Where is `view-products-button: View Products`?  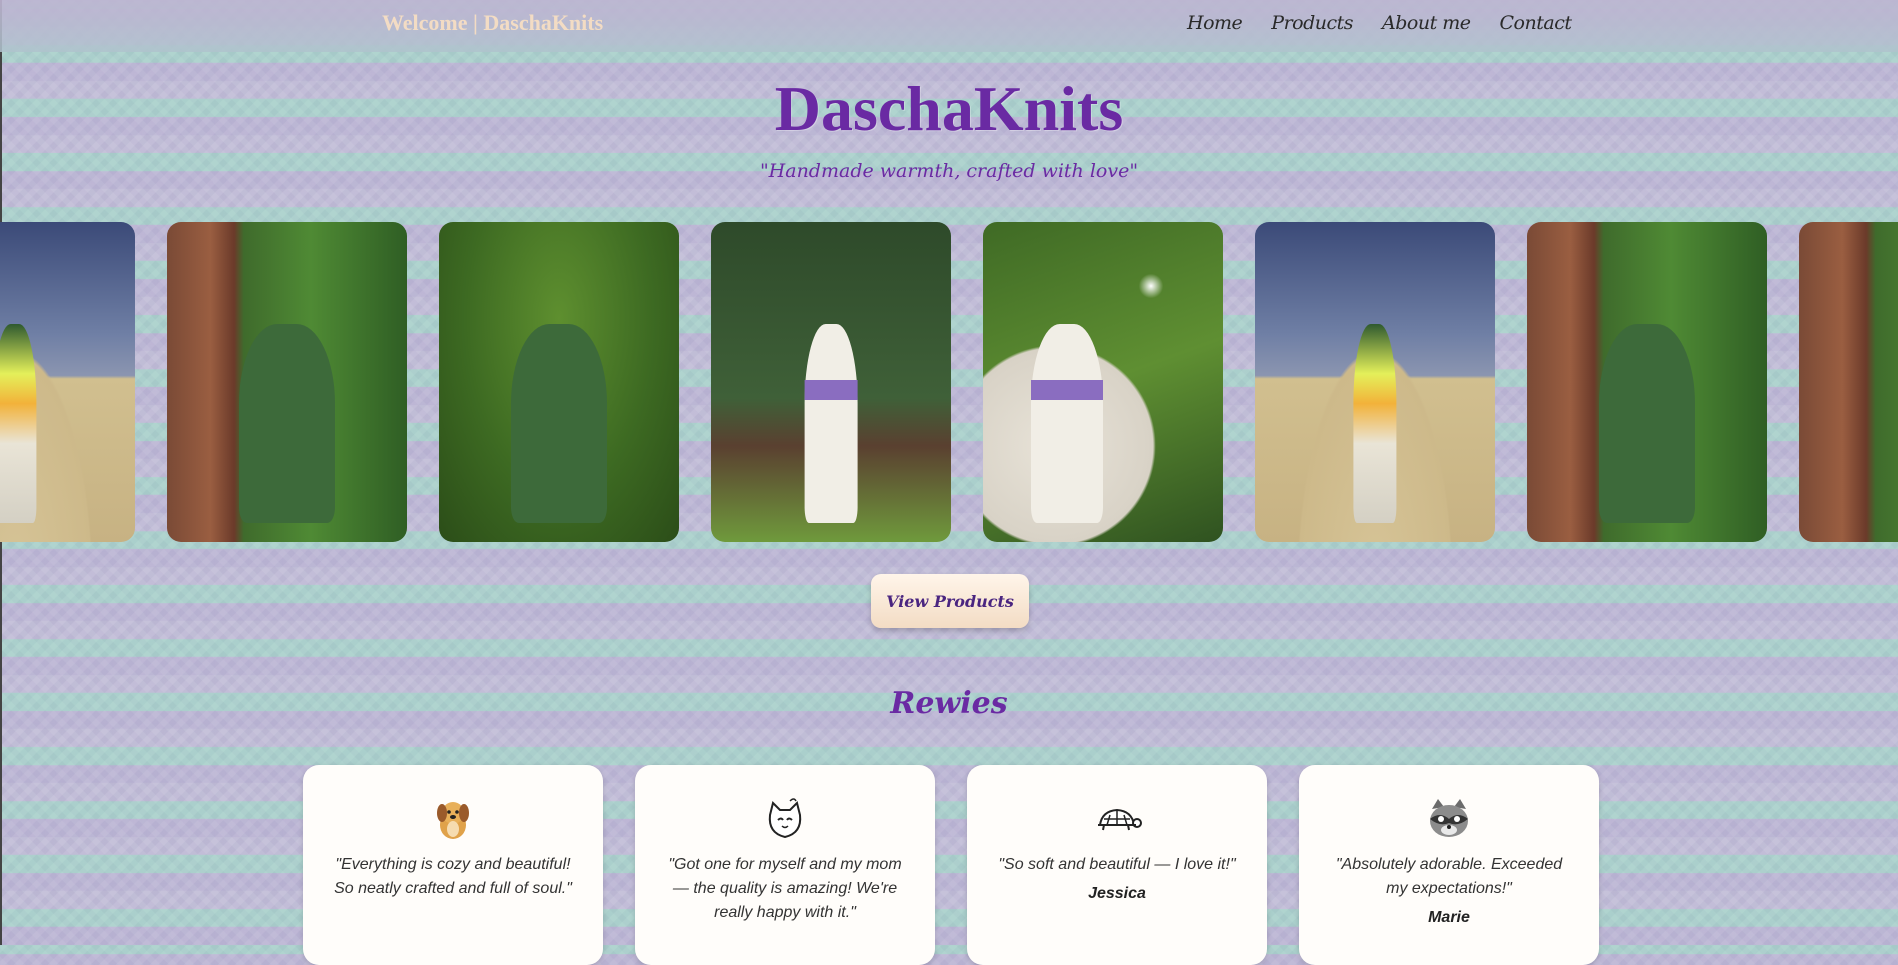
view-products-button: View Products is located at coordinates (950, 601).